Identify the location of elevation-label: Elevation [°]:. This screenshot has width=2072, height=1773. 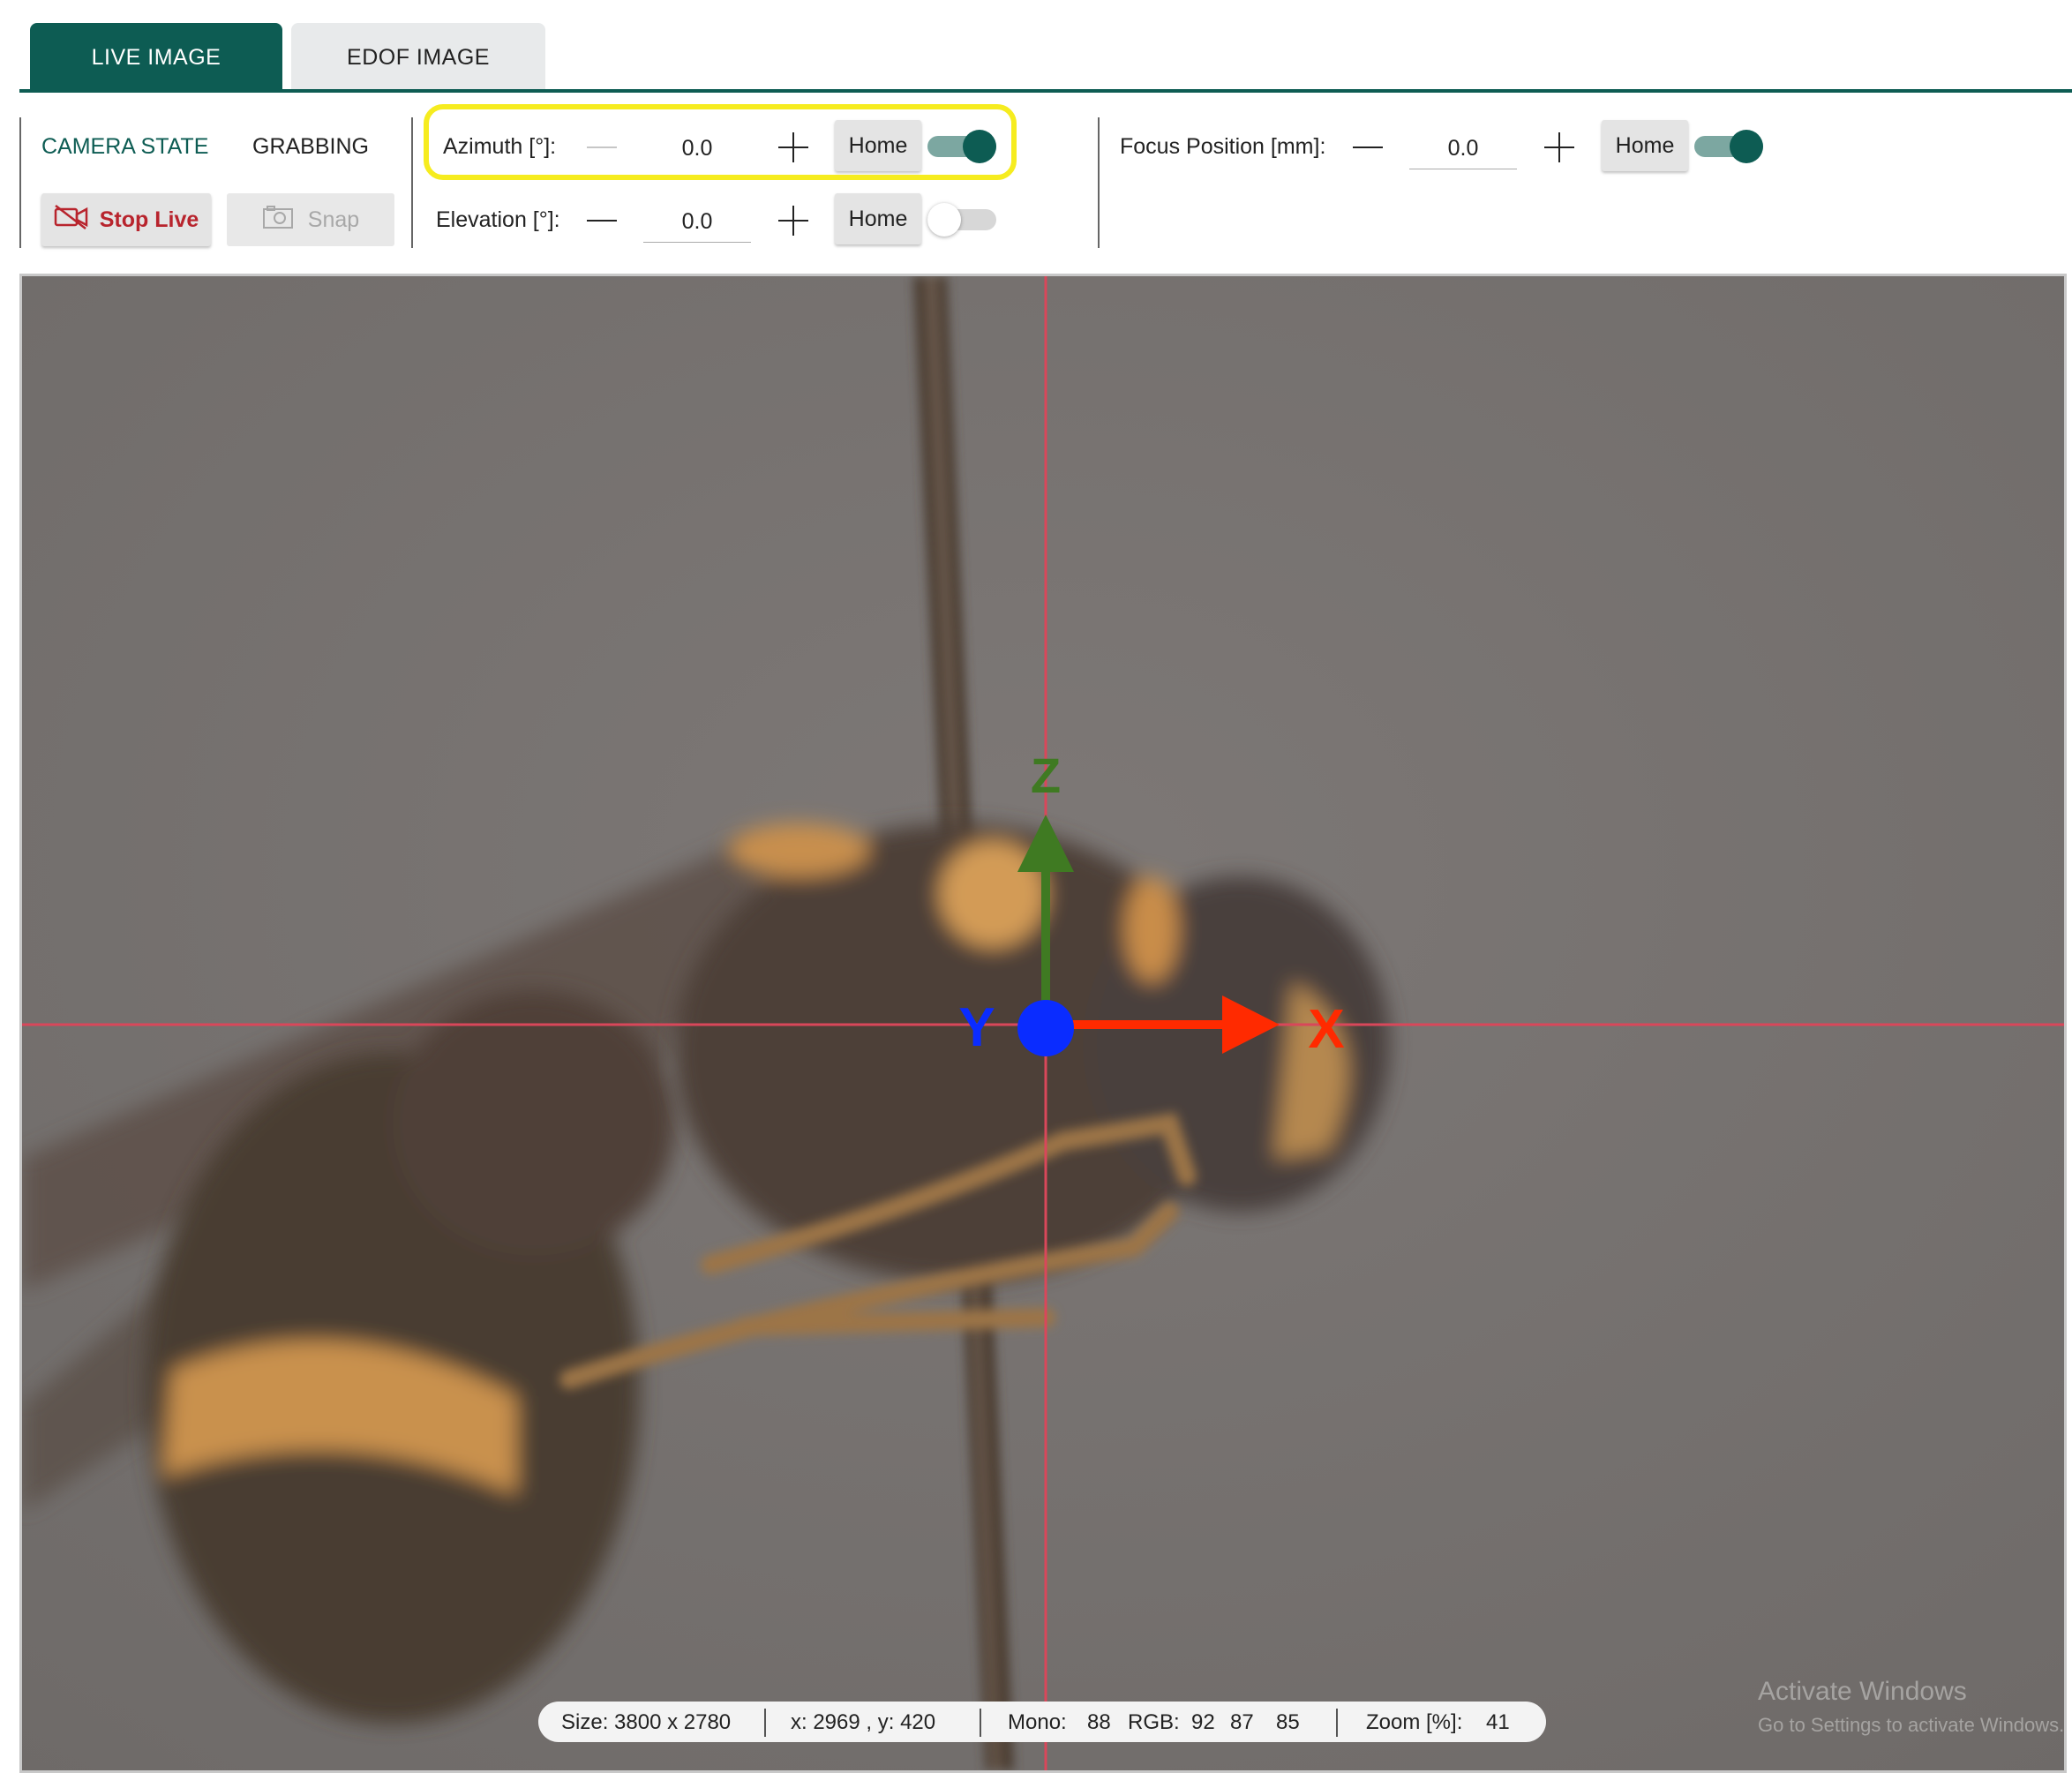
(498, 220).